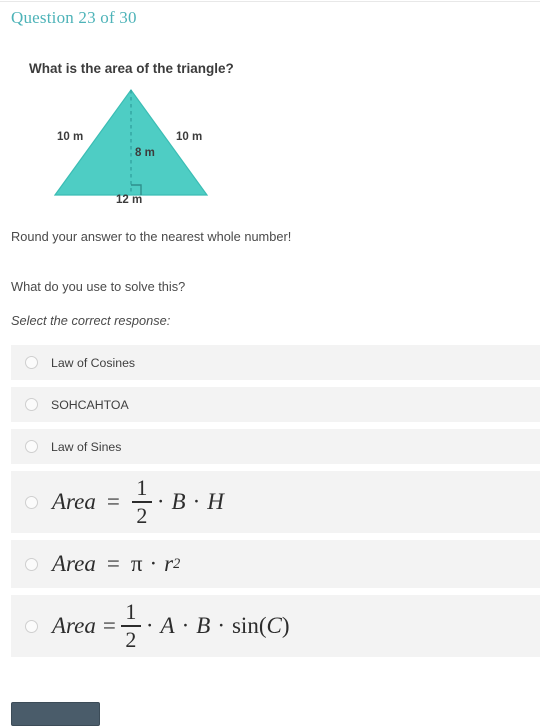  I want to click on formula-var-c: C, so click(274, 625).